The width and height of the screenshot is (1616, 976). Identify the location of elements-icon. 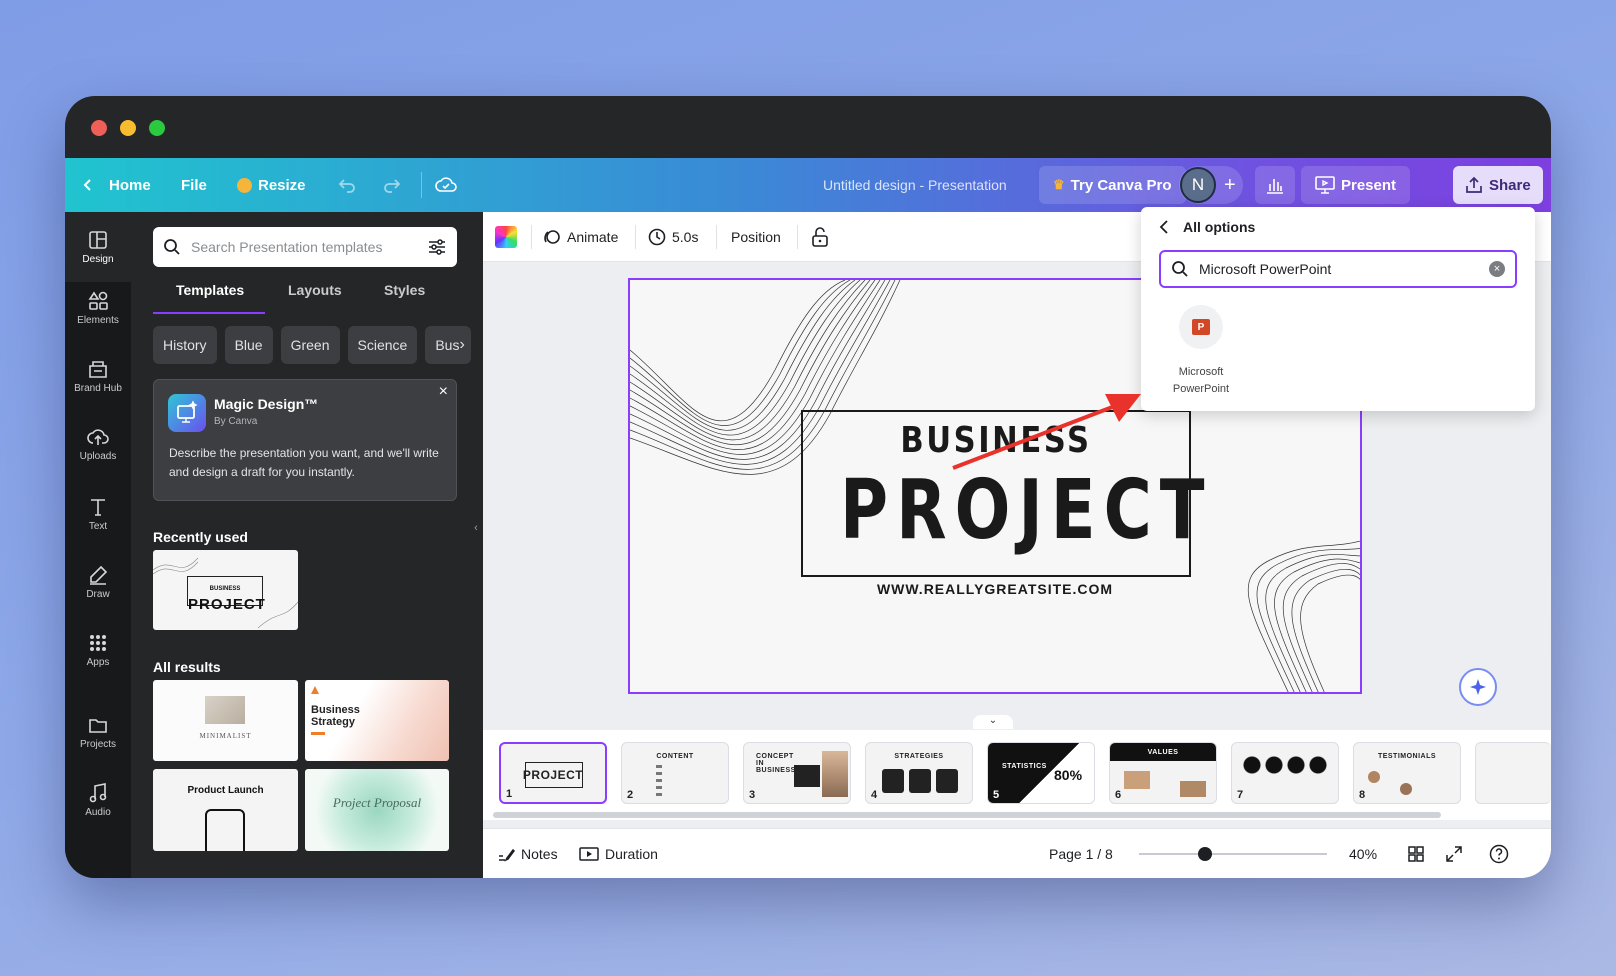
(98, 300).